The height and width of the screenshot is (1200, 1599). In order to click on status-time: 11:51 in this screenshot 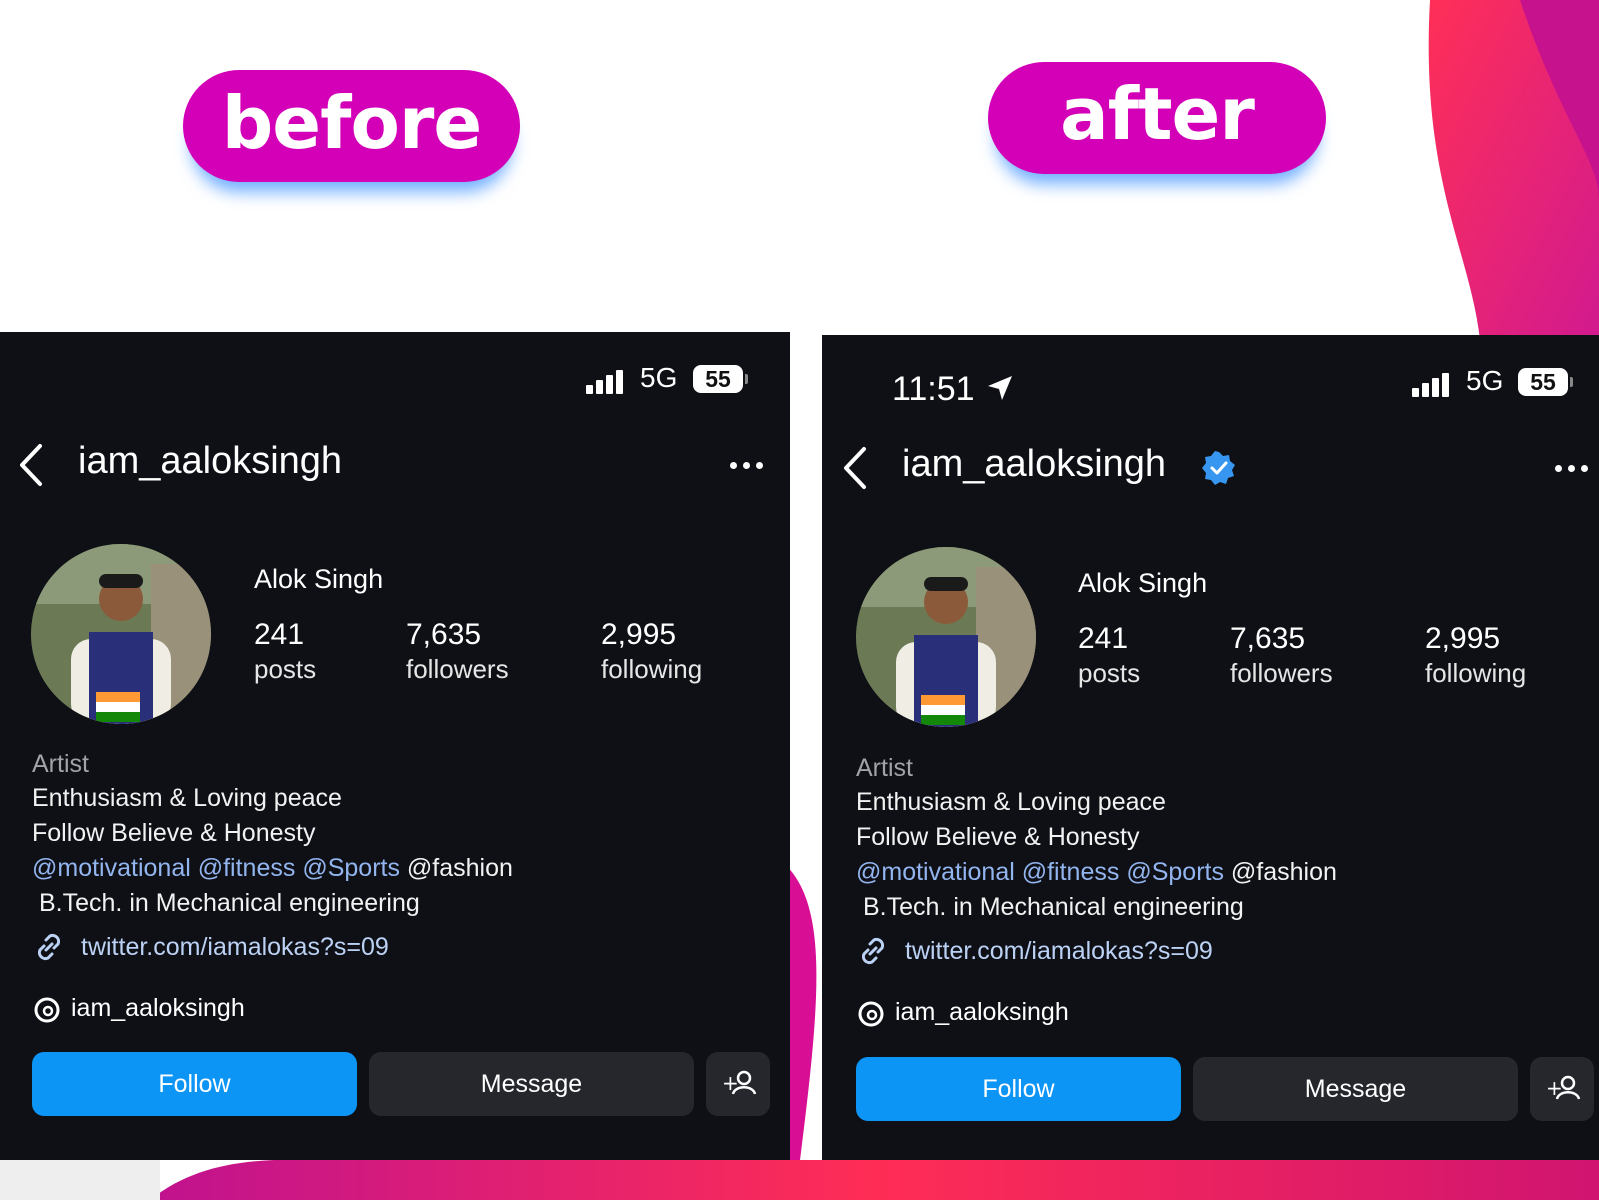, I will do `click(933, 389)`.